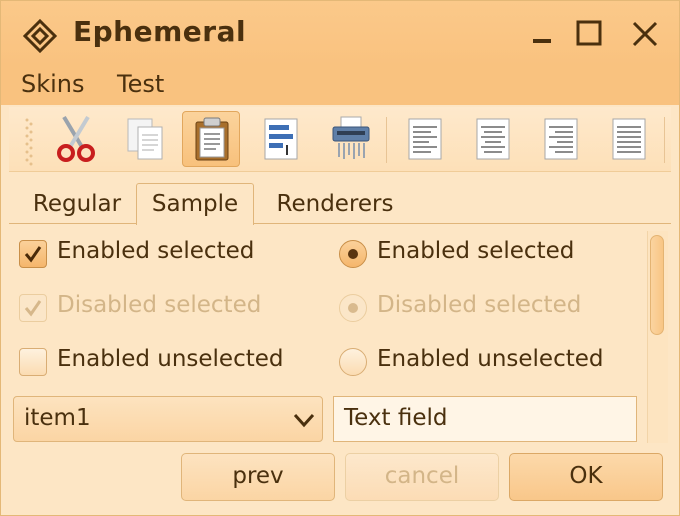 This screenshot has width=680, height=516. I want to click on text-field: Text field, so click(485, 419).